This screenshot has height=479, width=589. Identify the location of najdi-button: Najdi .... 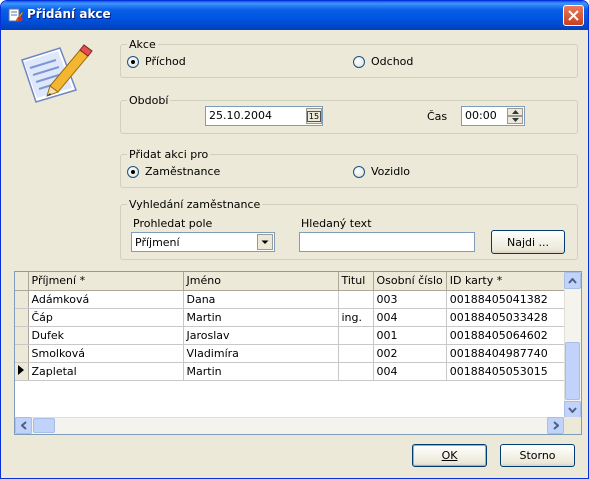
(528, 242).